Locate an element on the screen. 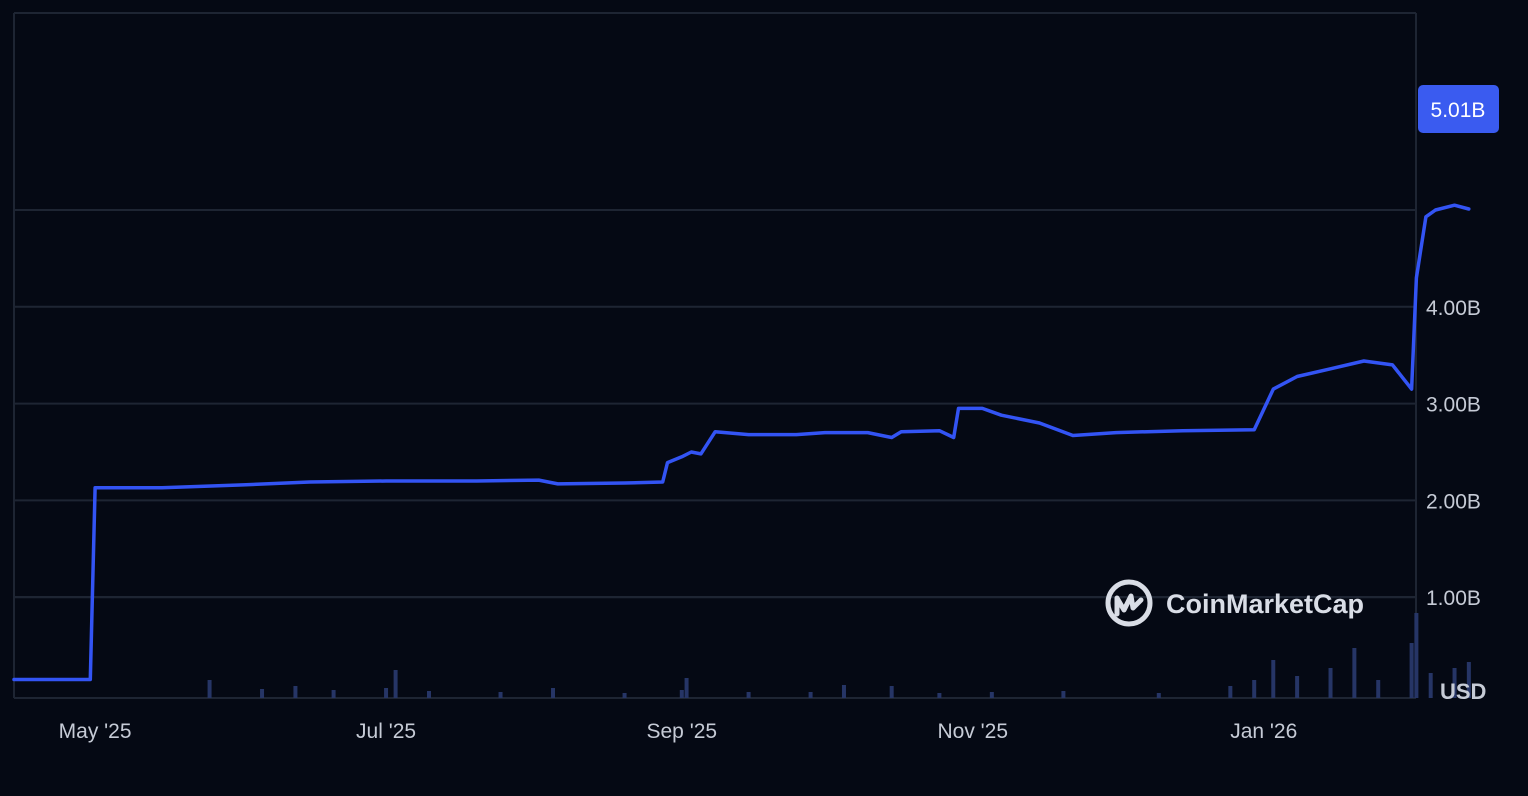  y-tick-label: 2.00B is located at coordinates (1453, 501).